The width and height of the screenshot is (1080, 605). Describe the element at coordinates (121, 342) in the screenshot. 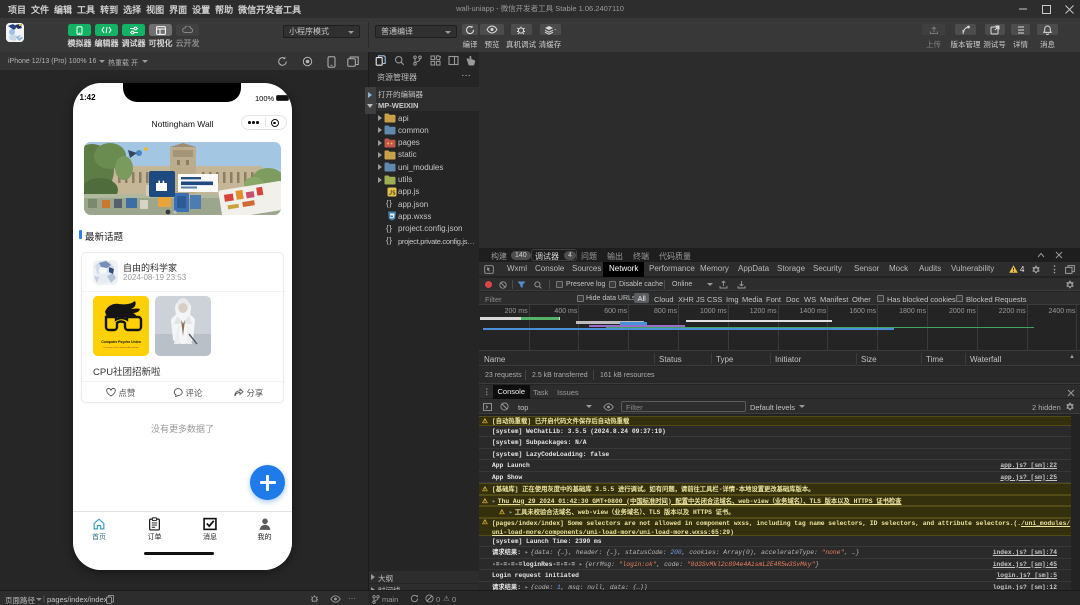

I see `svg-text: Computer Psycho Union` at that location.